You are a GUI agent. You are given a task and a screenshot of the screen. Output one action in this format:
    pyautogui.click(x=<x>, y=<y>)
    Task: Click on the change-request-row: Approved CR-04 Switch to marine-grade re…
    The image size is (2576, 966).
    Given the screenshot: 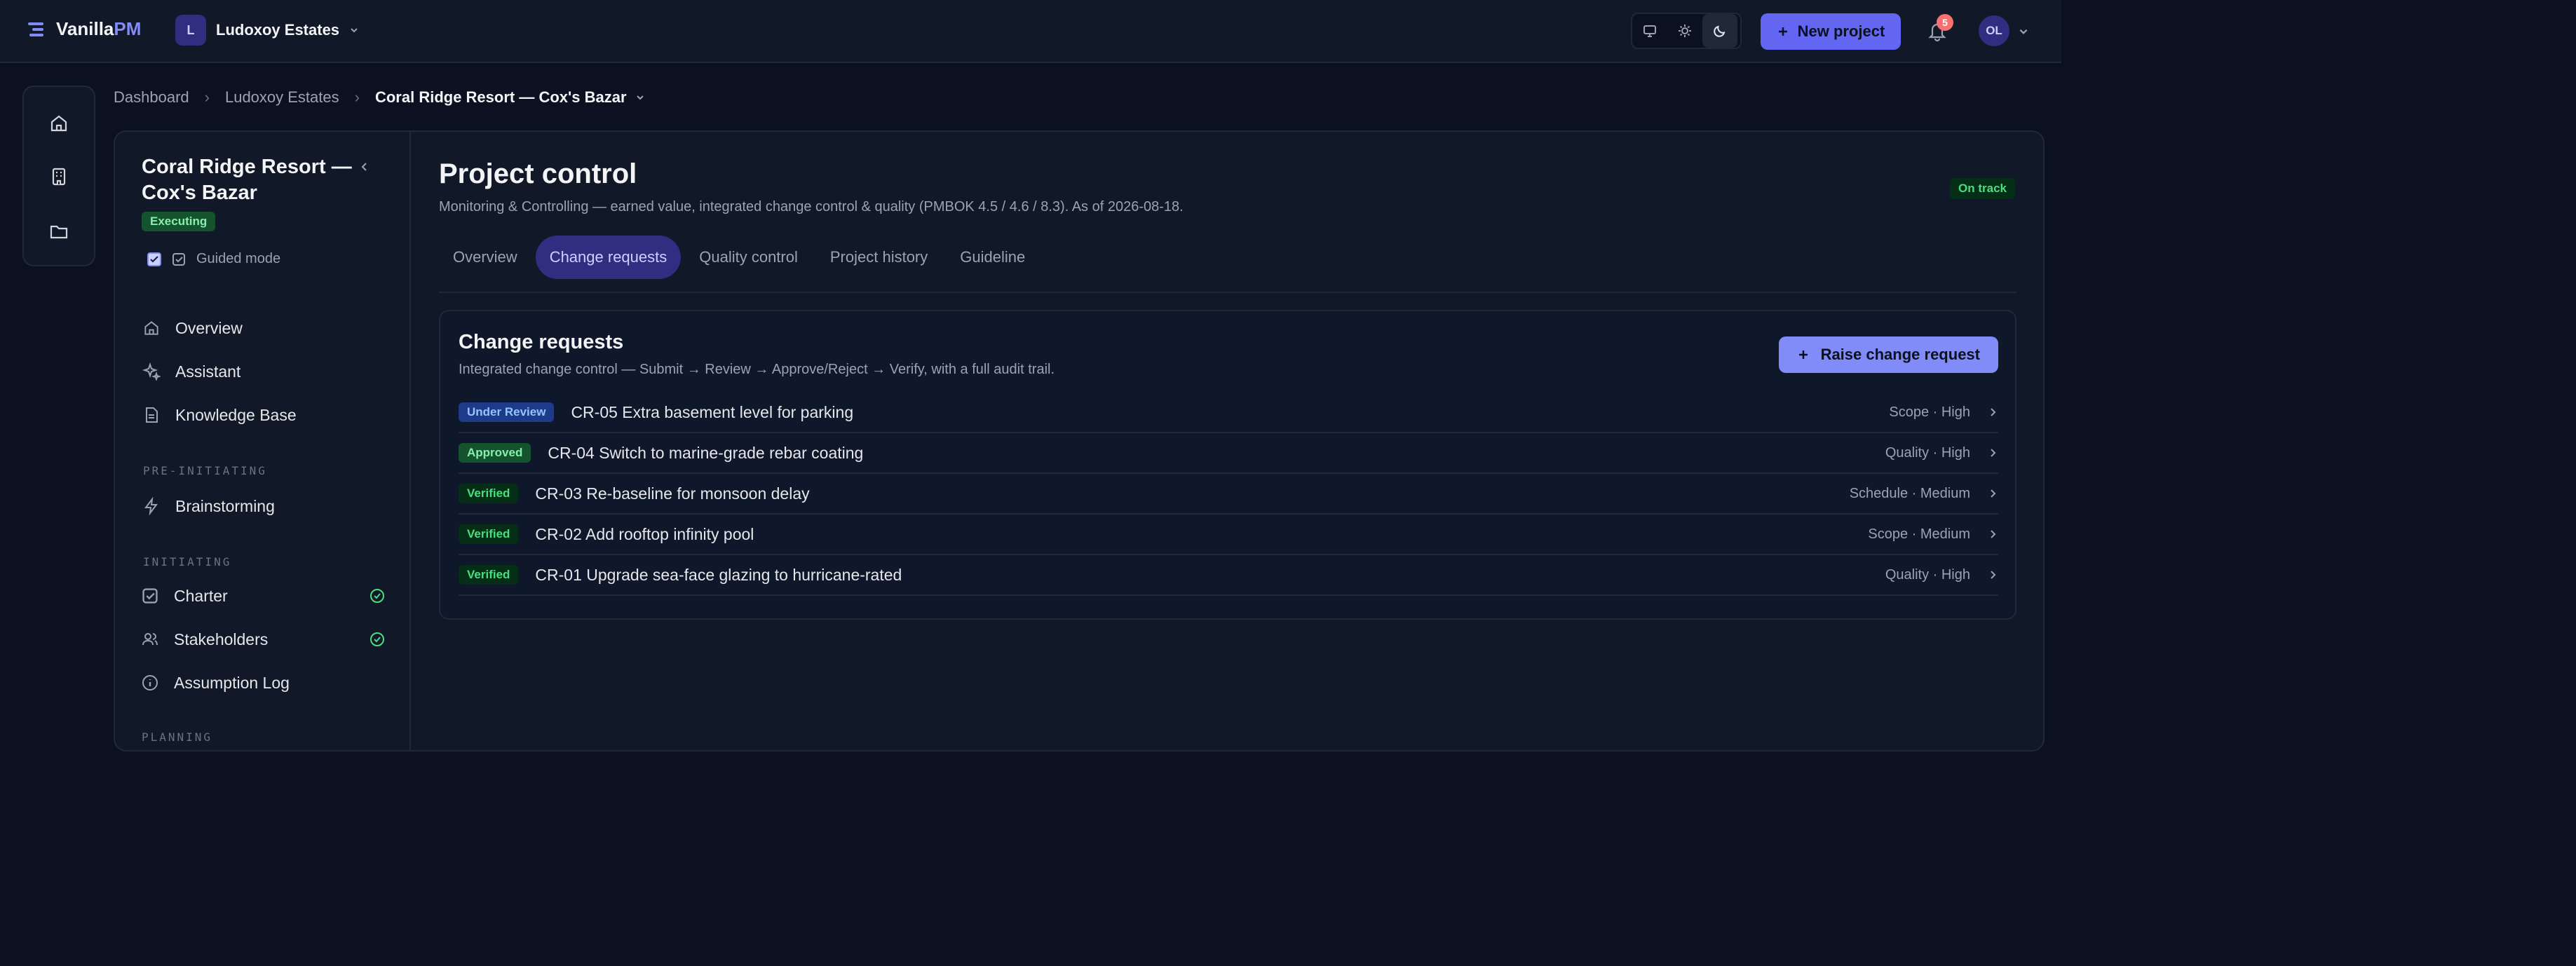 What is the action you would take?
    pyautogui.click(x=1228, y=453)
    